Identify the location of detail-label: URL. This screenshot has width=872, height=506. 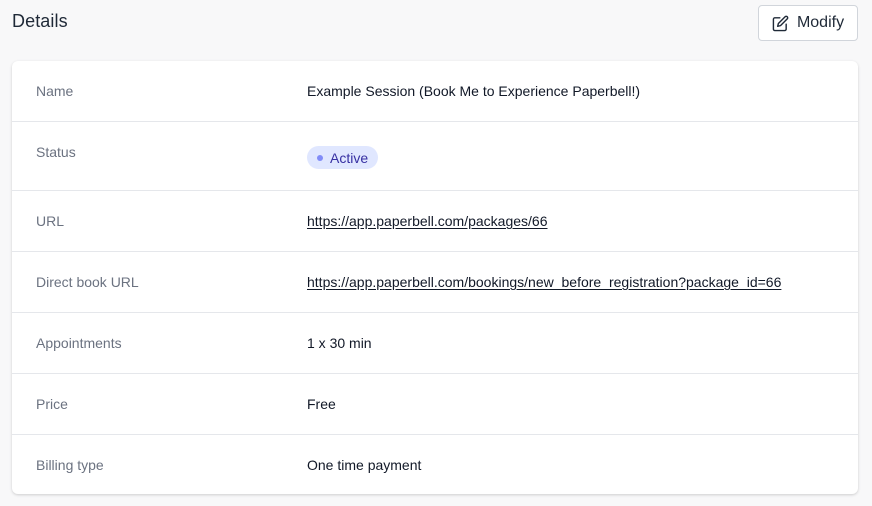
(50, 221).